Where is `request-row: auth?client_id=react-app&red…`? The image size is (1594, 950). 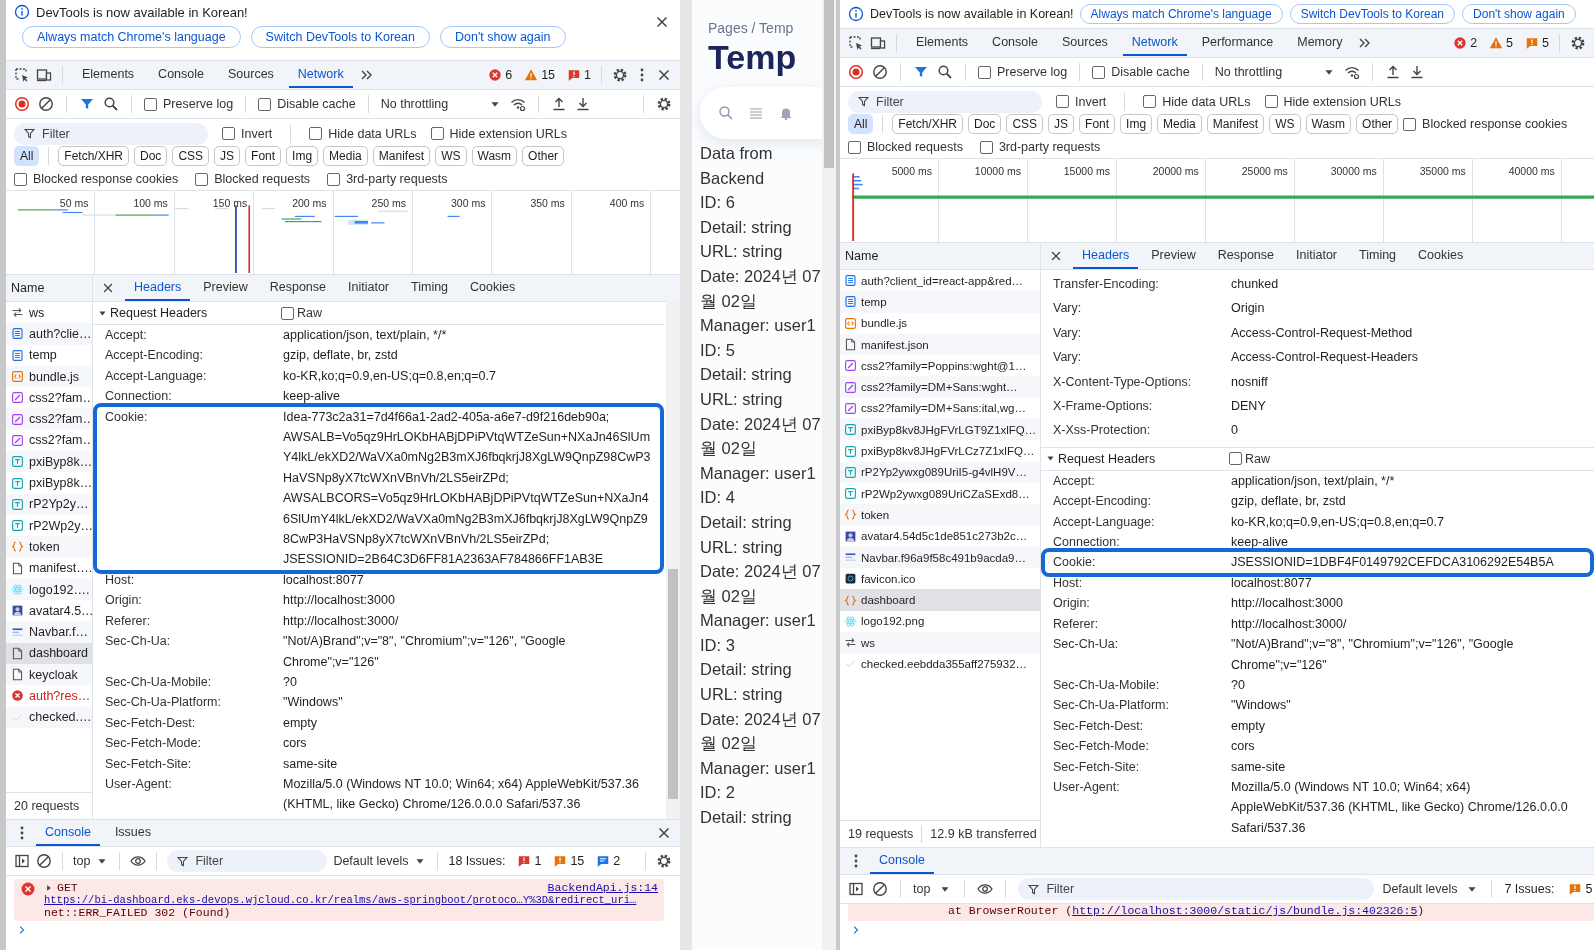 request-row: auth?client_id=react-app&red… is located at coordinates (940, 281).